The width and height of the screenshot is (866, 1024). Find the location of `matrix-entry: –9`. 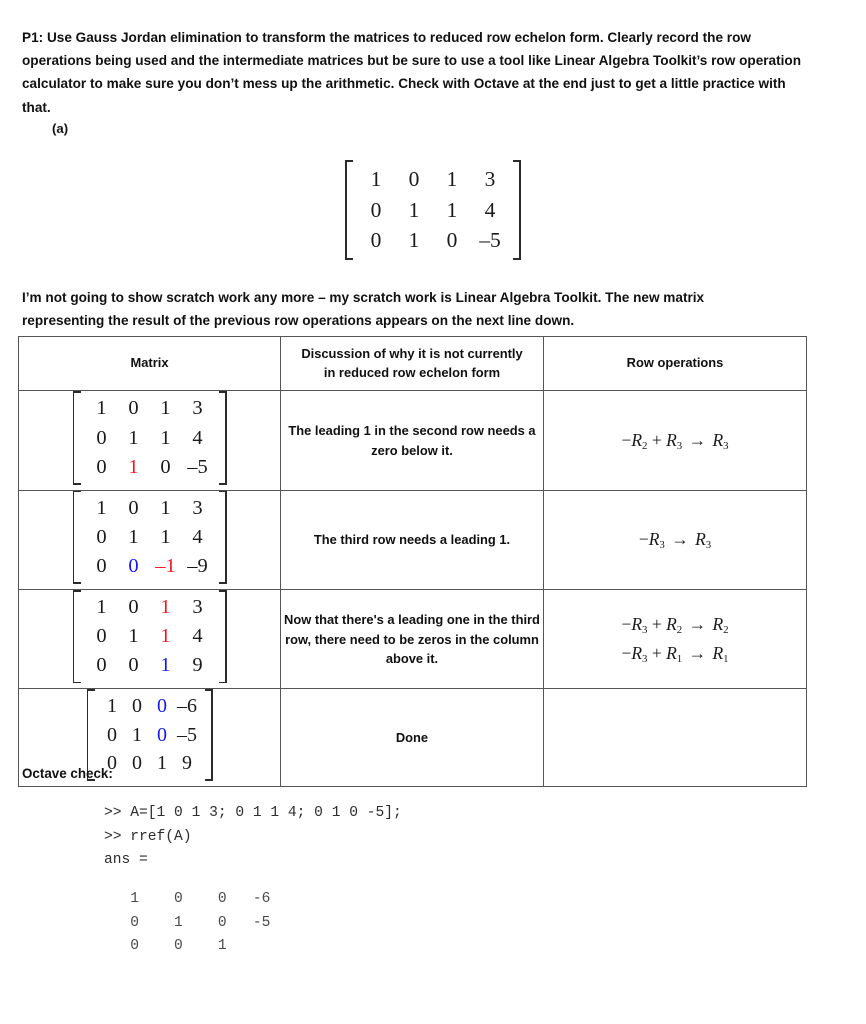

matrix-entry: –9 is located at coordinates (197, 565).